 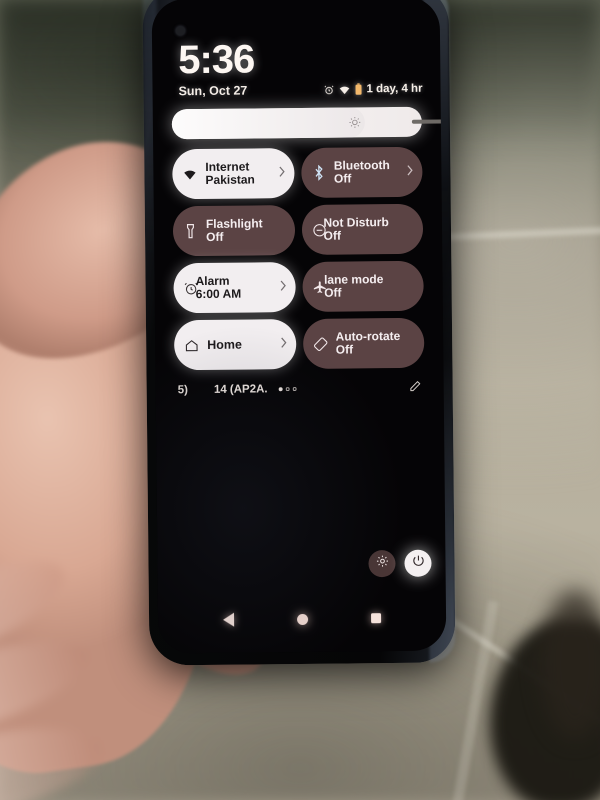 I want to click on qs-tile-bluetooth: Bluetooth Off, so click(x=361, y=172).